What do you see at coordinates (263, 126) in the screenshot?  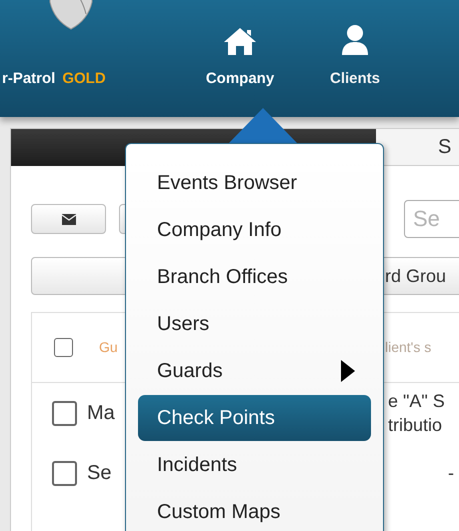 I see `menu-pointer` at bounding box center [263, 126].